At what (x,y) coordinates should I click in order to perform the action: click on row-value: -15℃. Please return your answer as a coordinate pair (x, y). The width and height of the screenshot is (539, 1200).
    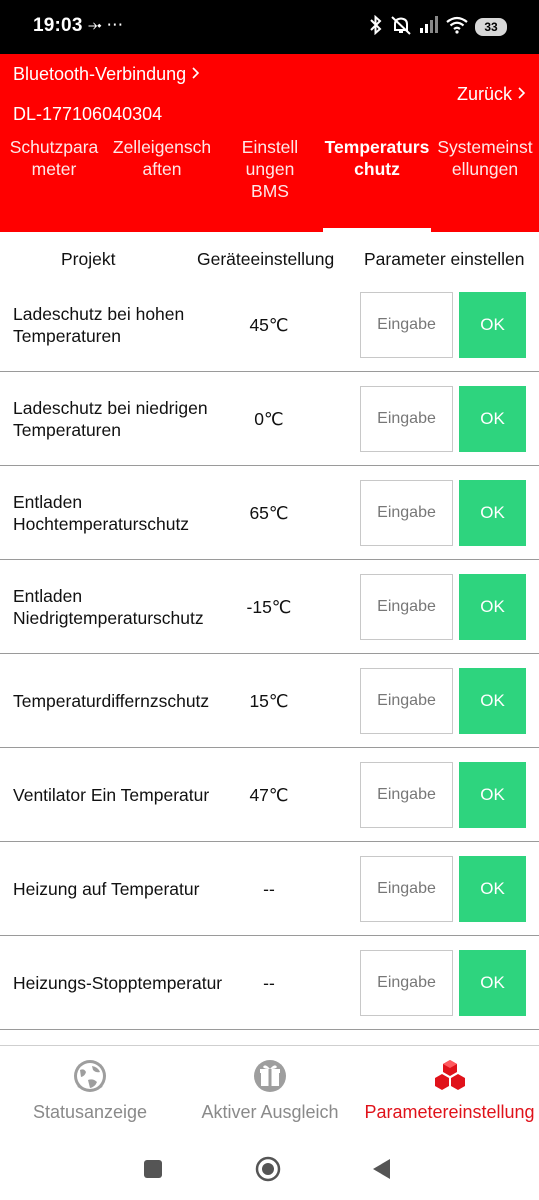
    Looking at the image, I should click on (269, 606).